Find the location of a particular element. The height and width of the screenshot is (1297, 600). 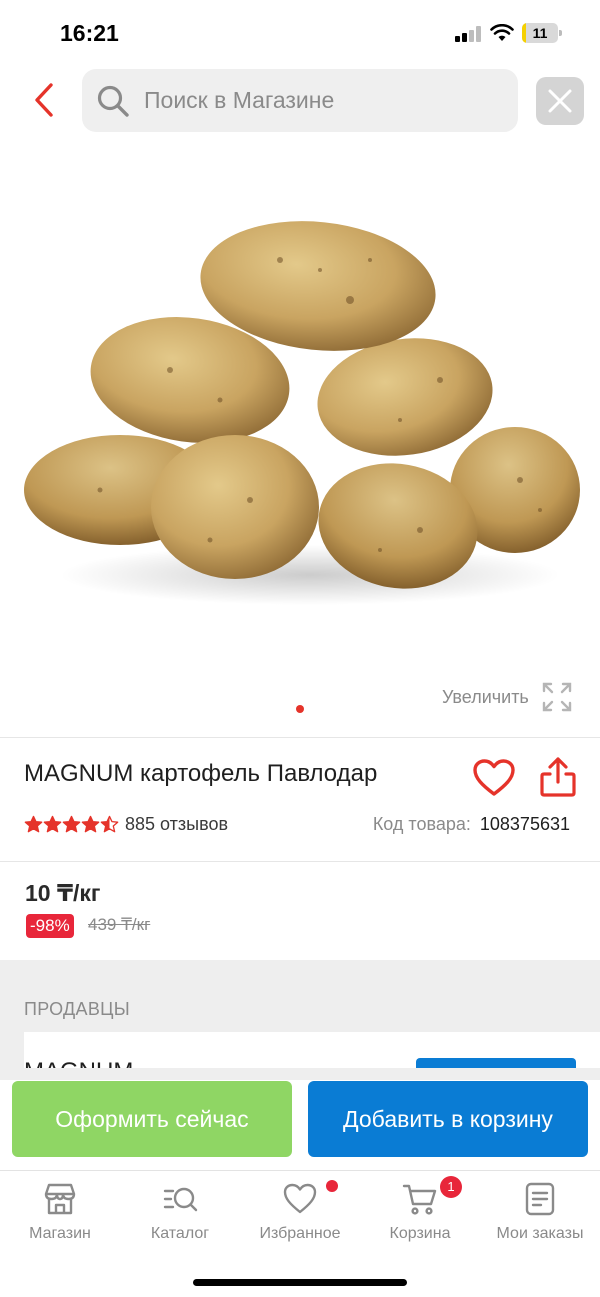

rating-stars is located at coordinates (71, 824).